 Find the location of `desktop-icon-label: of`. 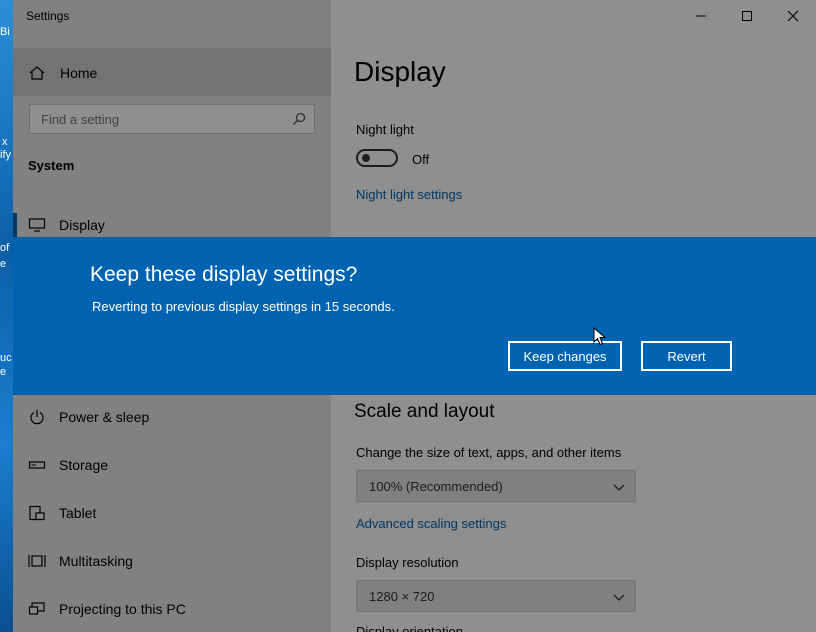

desktop-icon-label: of is located at coordinates (5, 248).